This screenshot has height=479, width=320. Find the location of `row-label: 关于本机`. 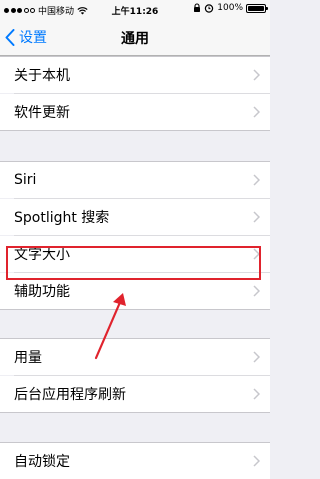

row-label: 关于本机 is located at coordinates (42, 76).